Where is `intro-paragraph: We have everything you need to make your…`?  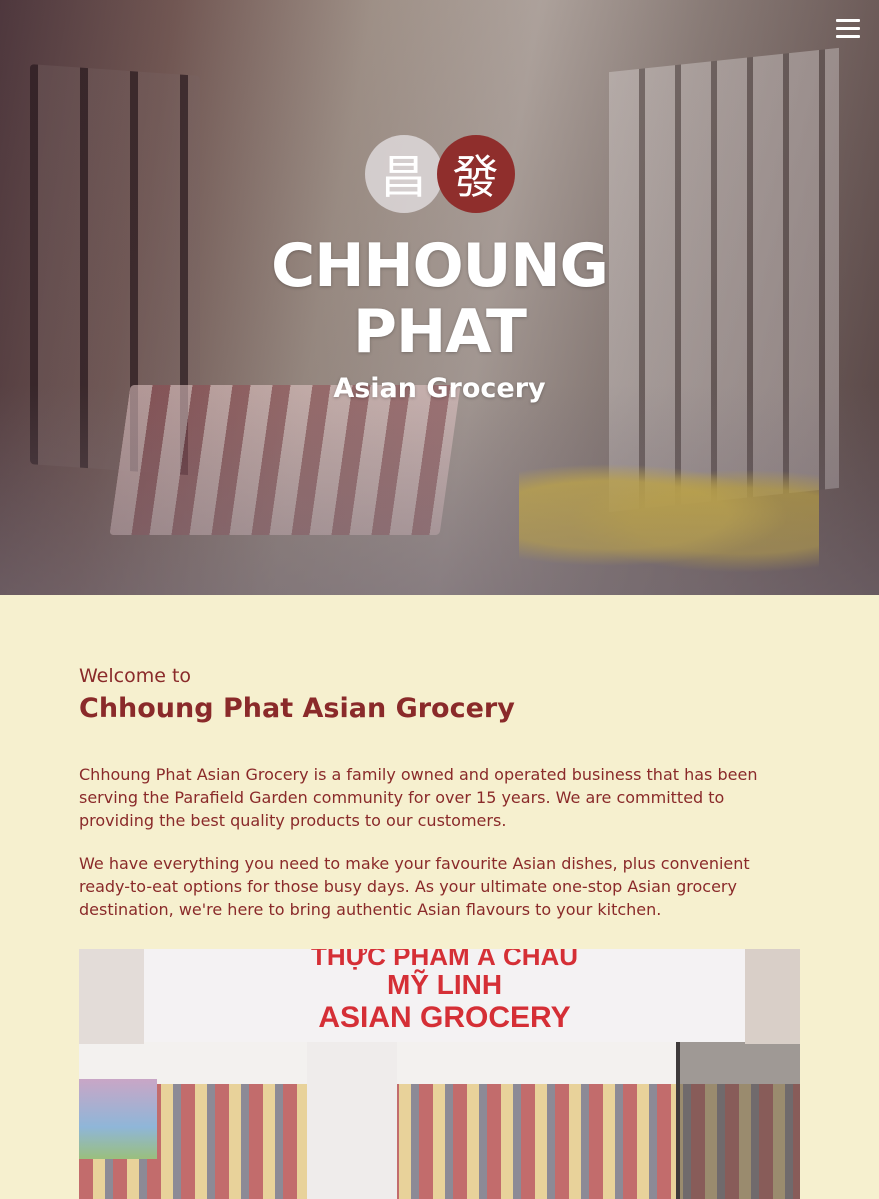 intro-paragraph: We have everything you need to make your… is located at coordinates (414, 886).